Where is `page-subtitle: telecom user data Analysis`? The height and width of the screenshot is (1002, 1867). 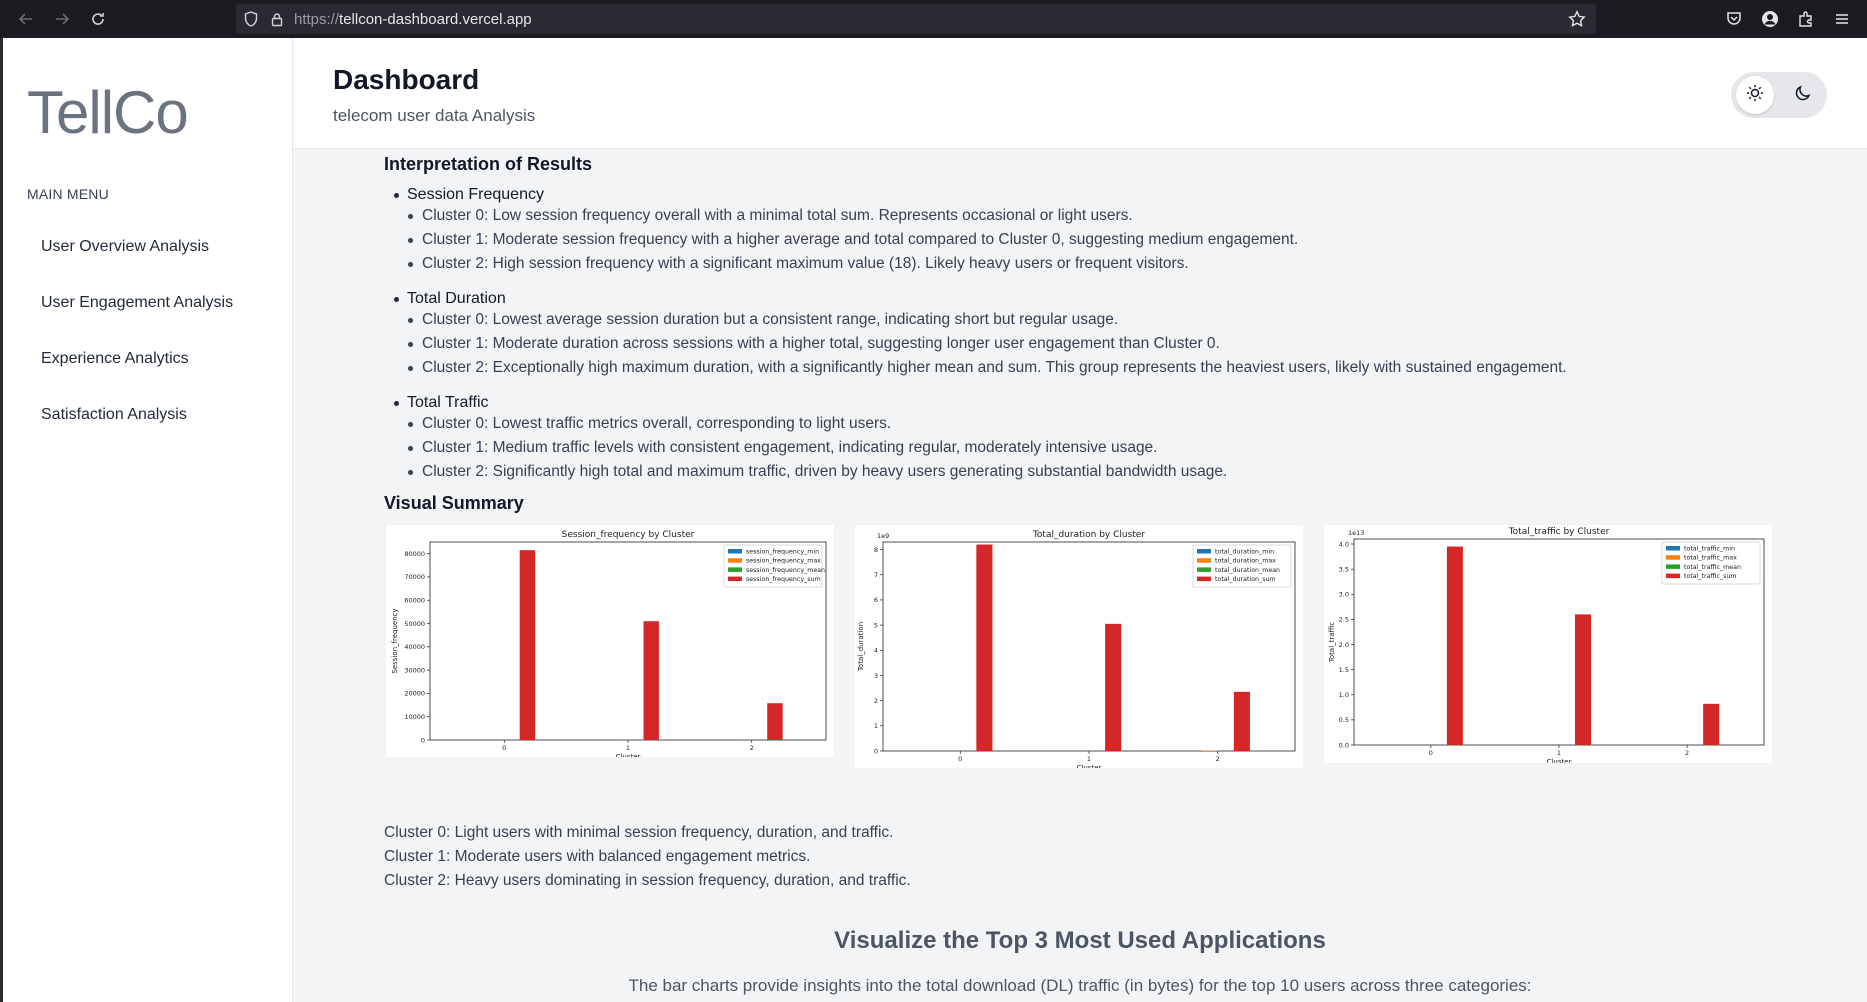 page-subtitle: telecom user data Analysis is located at coordinates (434, 115).